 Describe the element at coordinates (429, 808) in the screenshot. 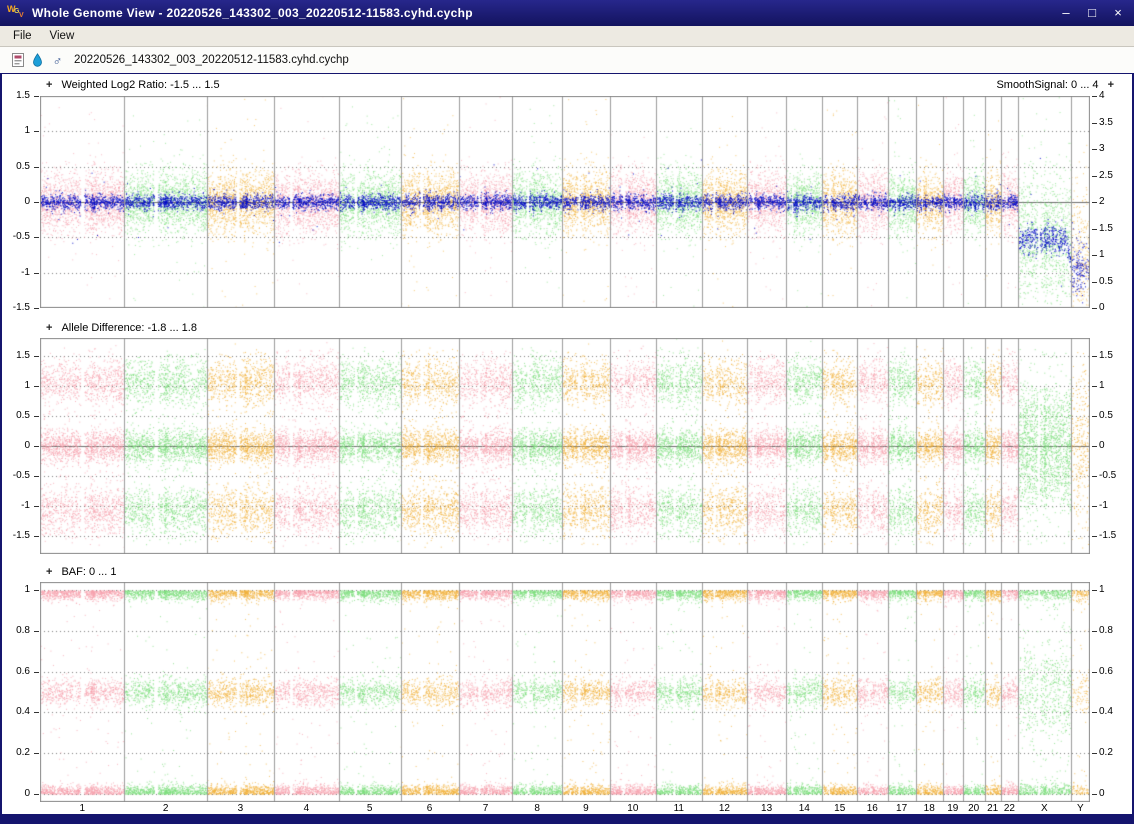

I see `chromosome-label: 6` at that location.